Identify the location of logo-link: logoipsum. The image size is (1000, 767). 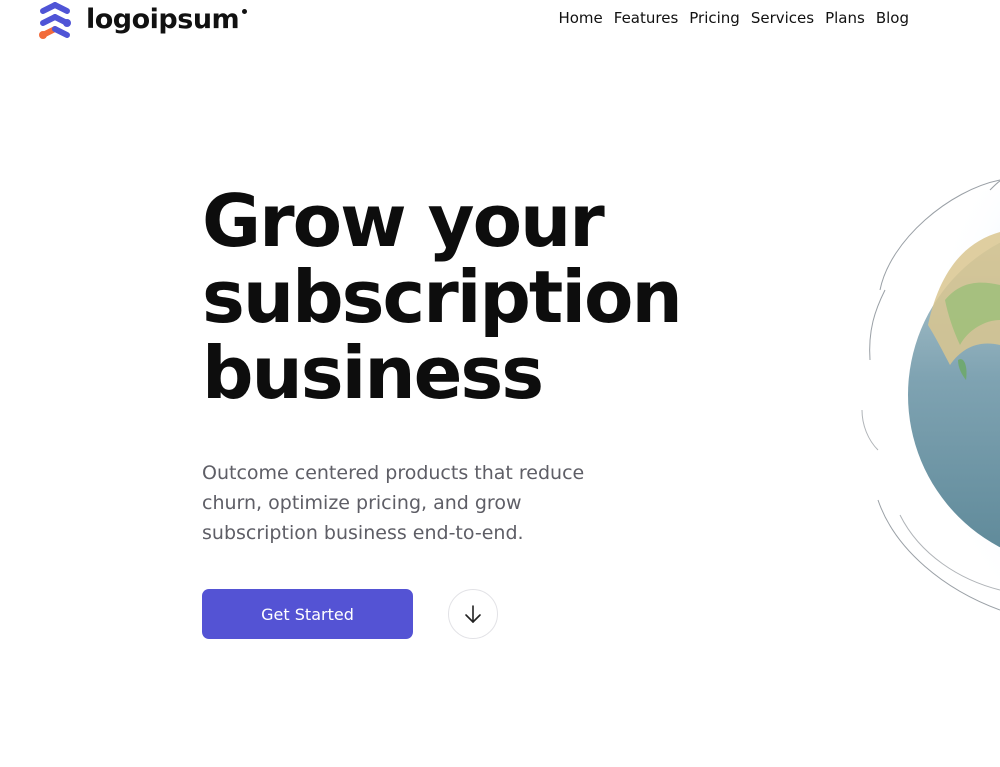
(141, 20).